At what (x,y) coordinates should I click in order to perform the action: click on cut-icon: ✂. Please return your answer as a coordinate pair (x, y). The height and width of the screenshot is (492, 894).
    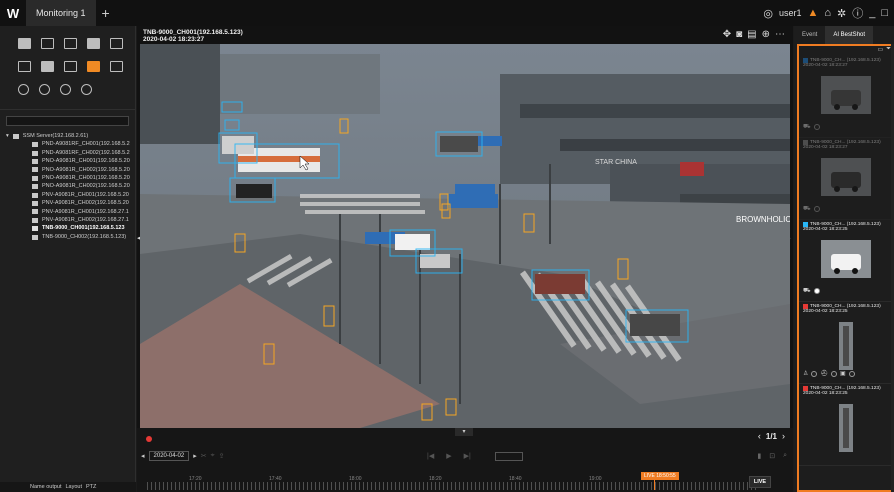
    Looking at the image, I should click on (204, 456).